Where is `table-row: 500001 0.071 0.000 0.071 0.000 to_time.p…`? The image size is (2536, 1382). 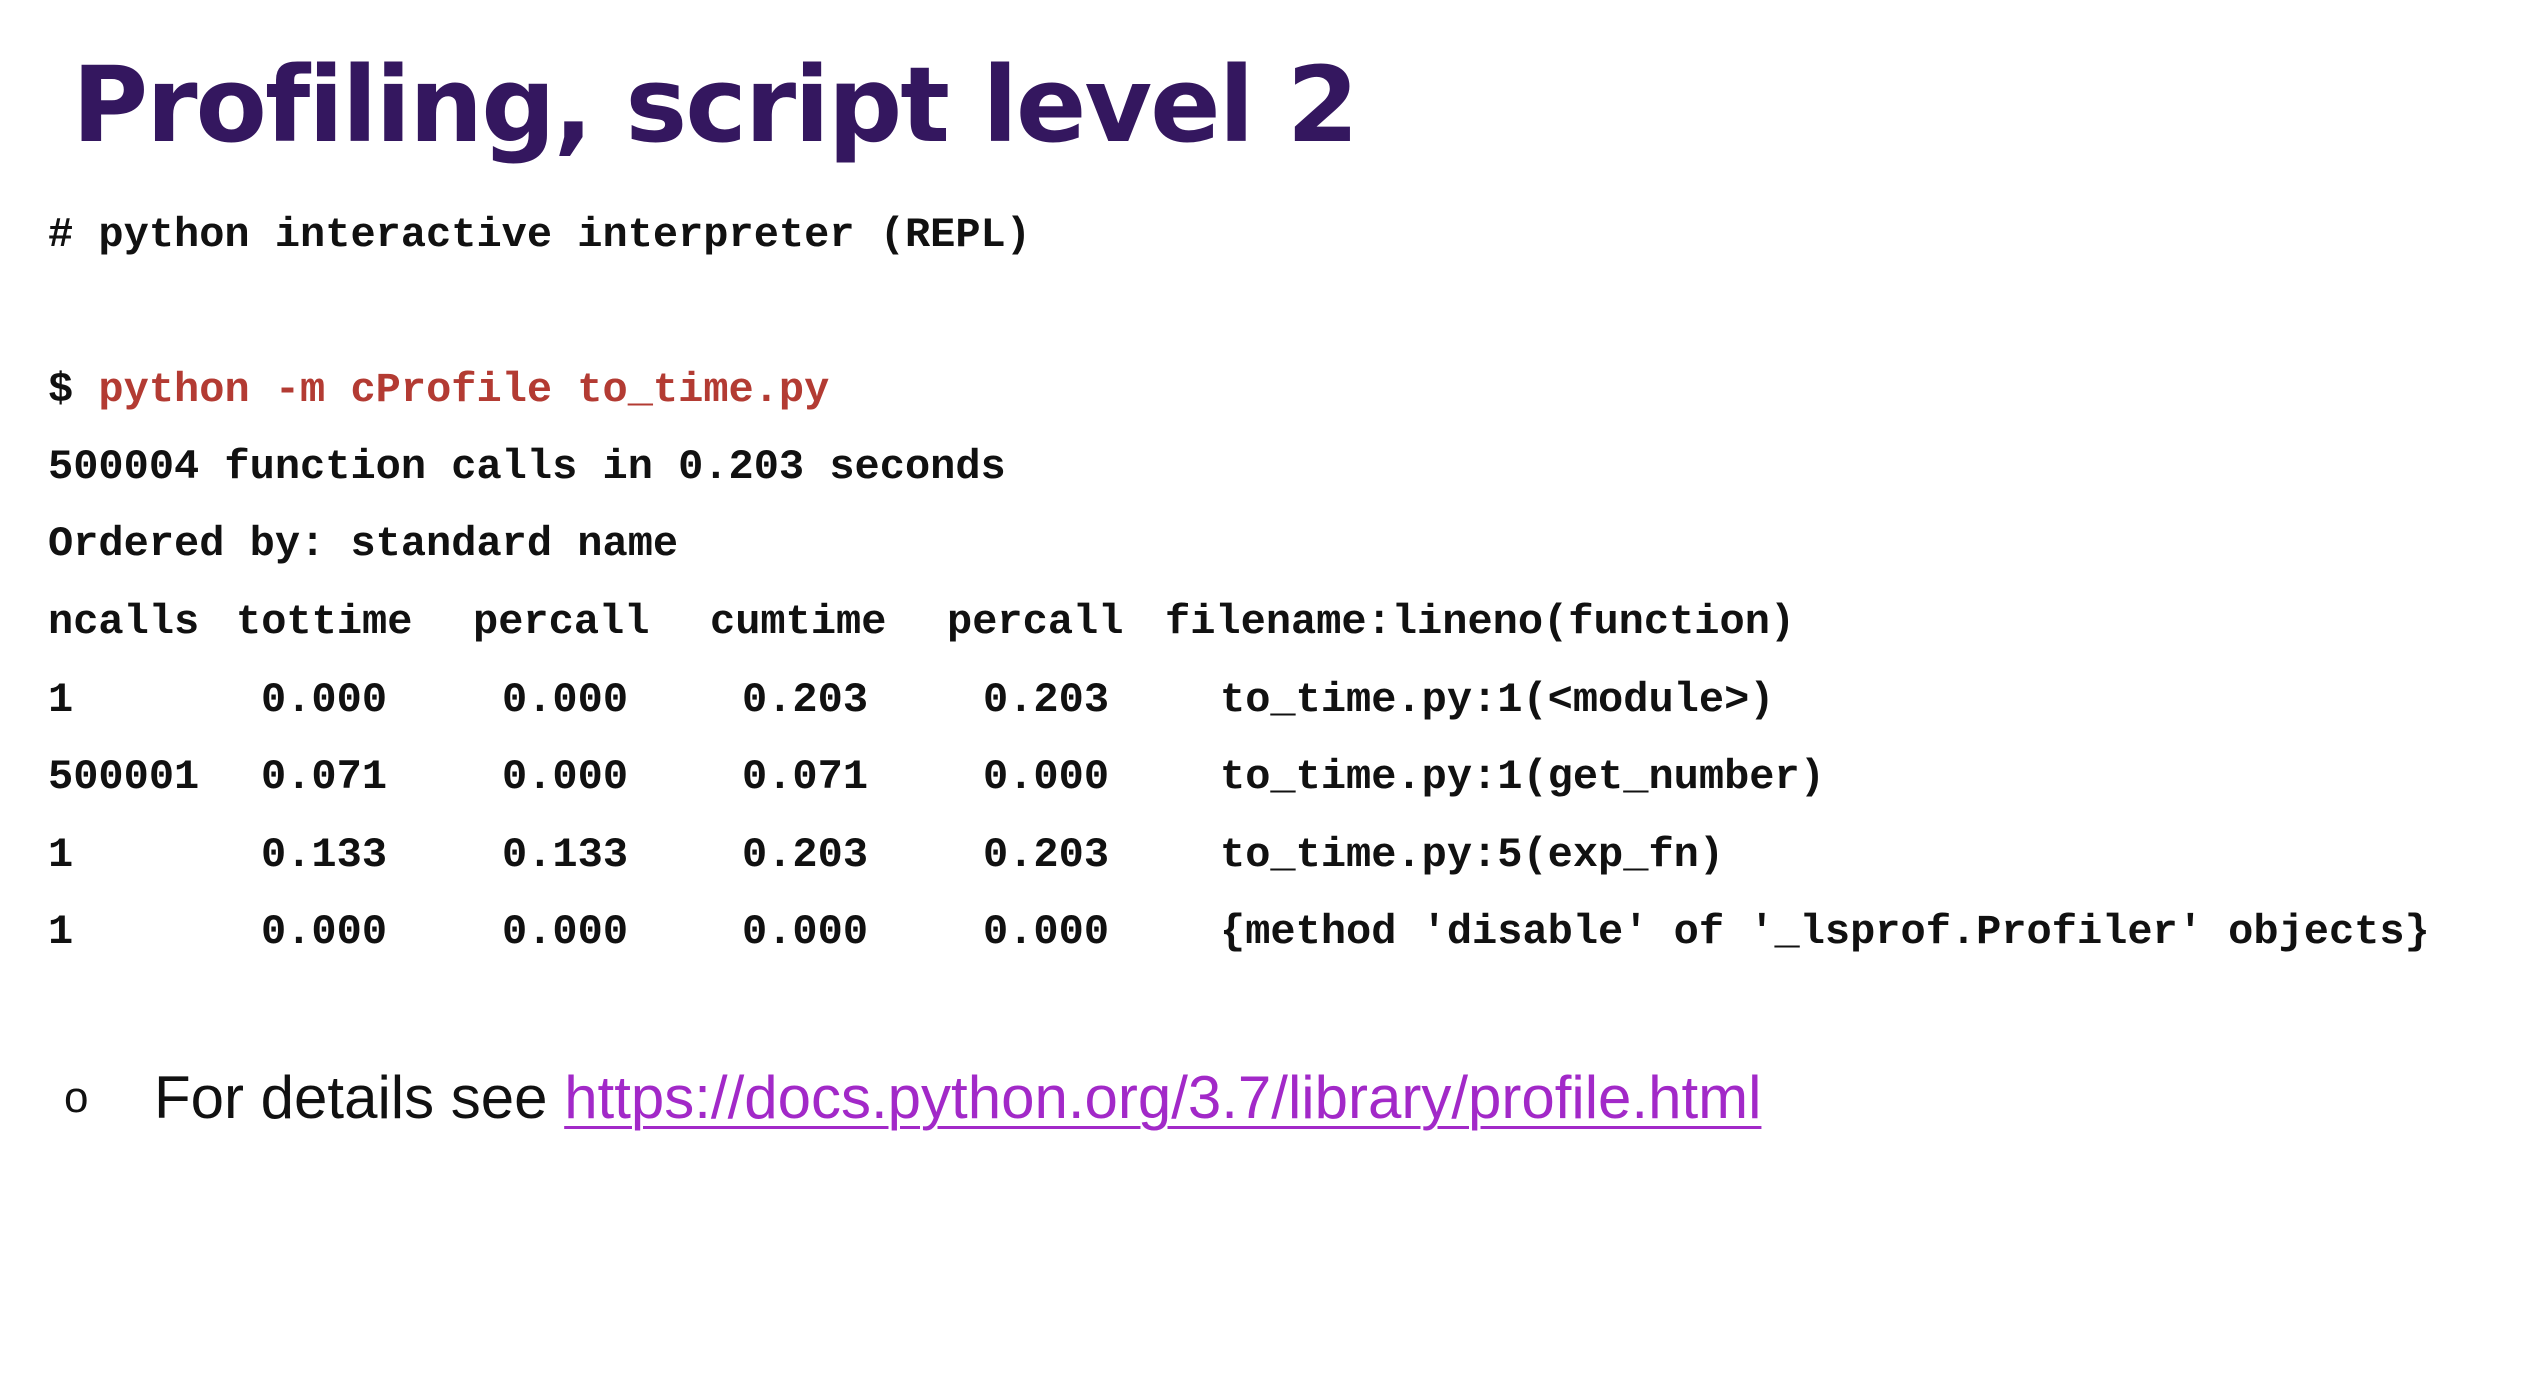
table-row: 500001 0.071 0.000 0.071 0.000 to_time.p… is located at coordinates (936, 777).